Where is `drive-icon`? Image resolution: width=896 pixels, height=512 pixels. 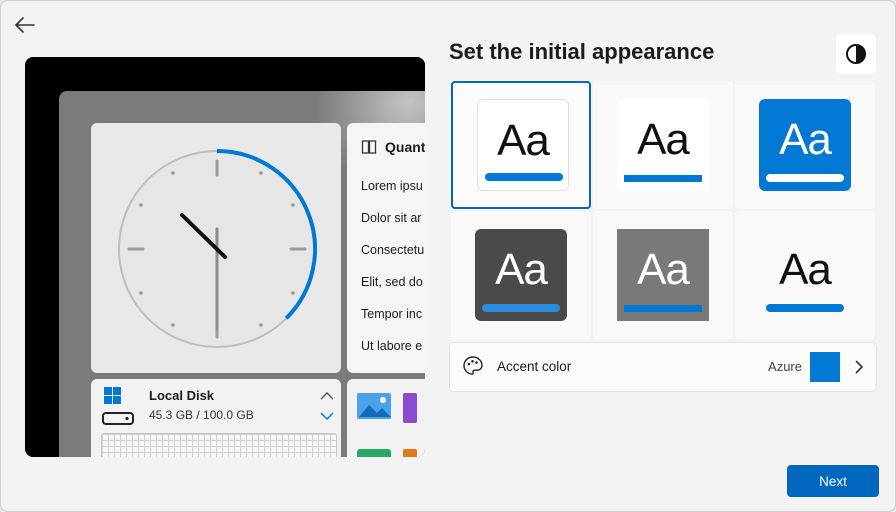 drive-icon is located at coordinates (118, 406).